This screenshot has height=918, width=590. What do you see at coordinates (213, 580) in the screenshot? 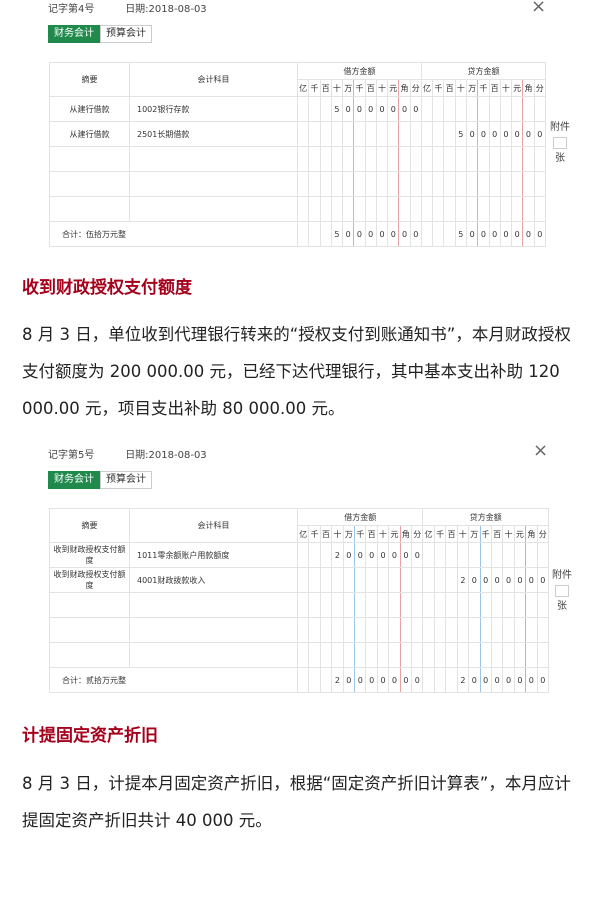
I see `account-cell: 4001财政拨款收入` at bounding box center [213, 580].